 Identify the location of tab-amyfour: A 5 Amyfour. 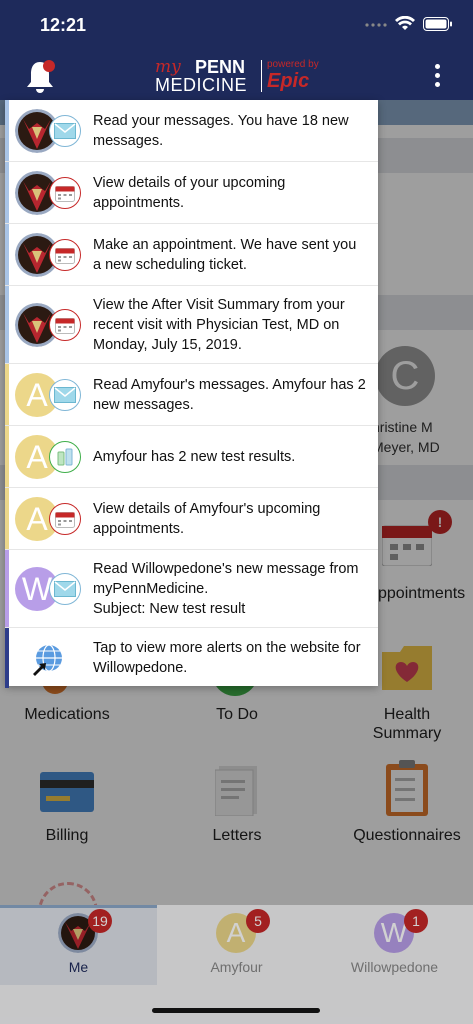
(236, 945).